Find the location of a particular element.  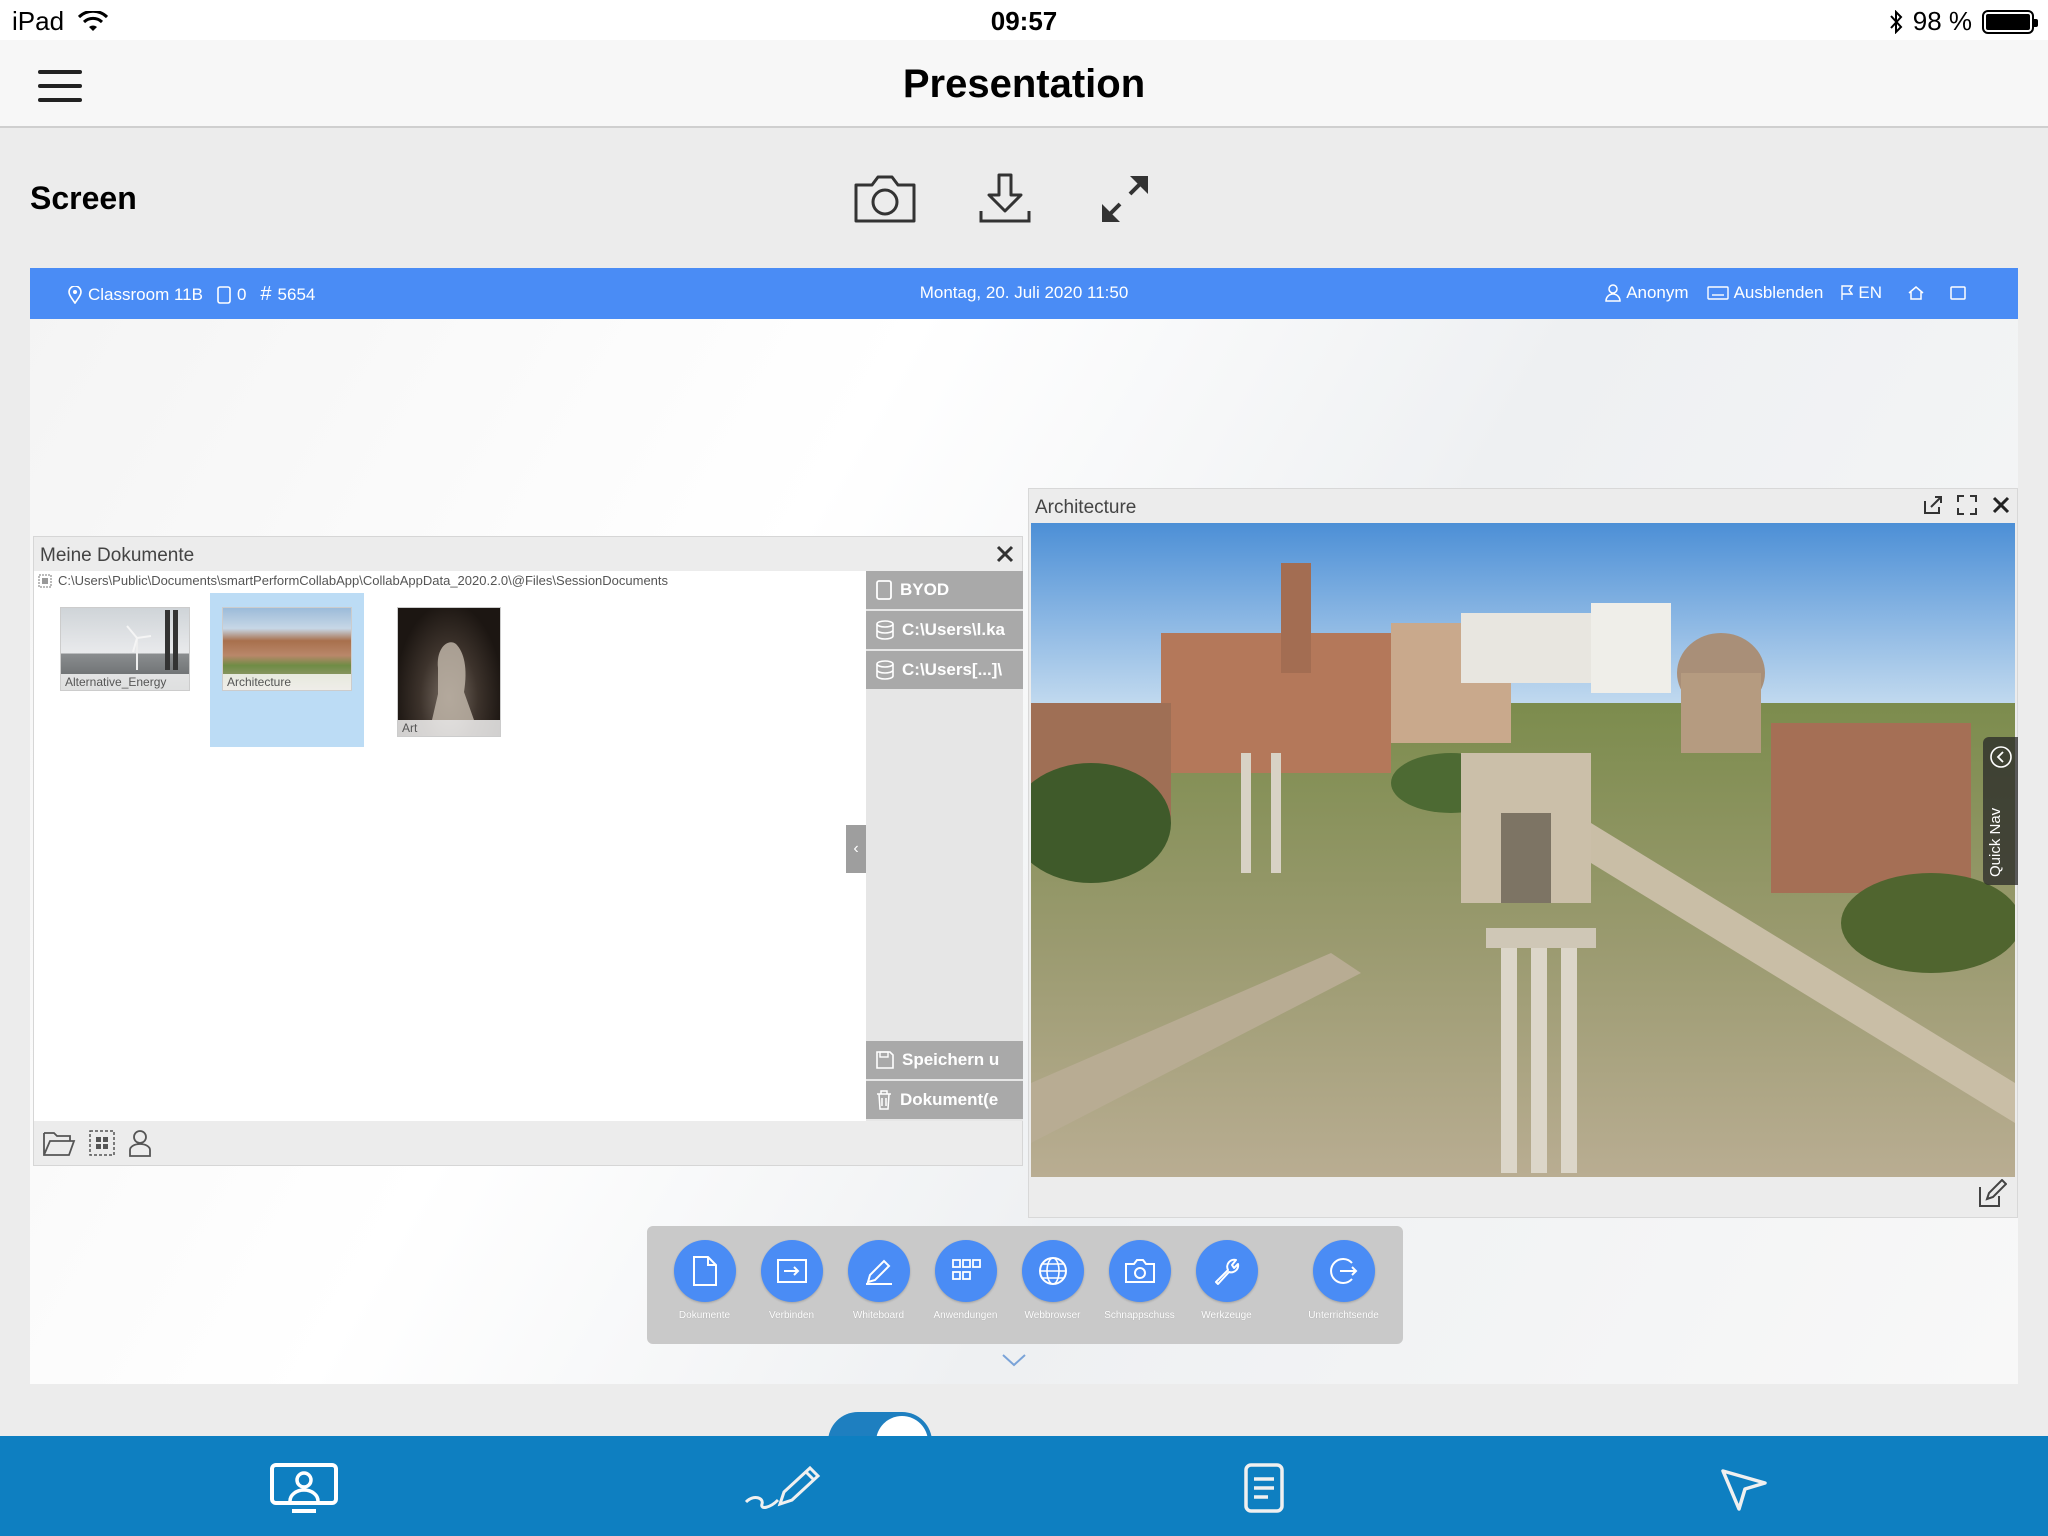

status-time: 09:57 is located at coordinates (1024, 21).